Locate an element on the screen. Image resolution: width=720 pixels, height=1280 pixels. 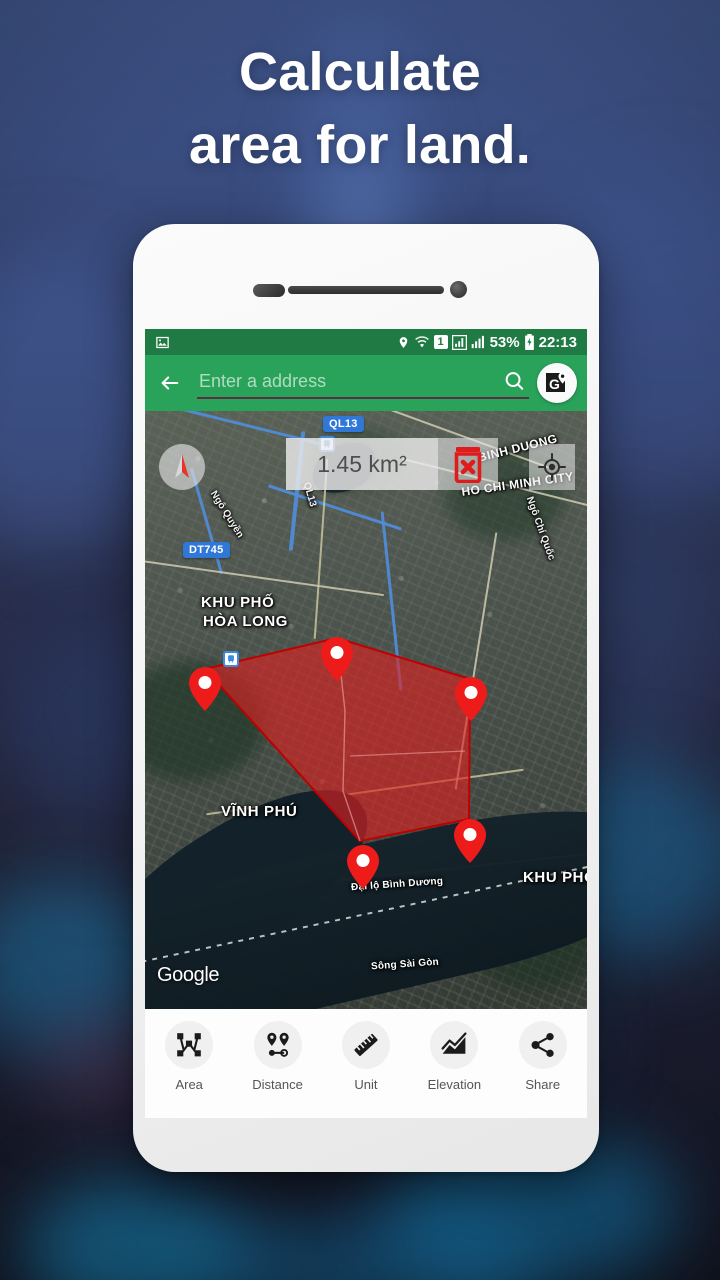
area-result-panel: 1.45 km² is located at coordinates (362, 464).